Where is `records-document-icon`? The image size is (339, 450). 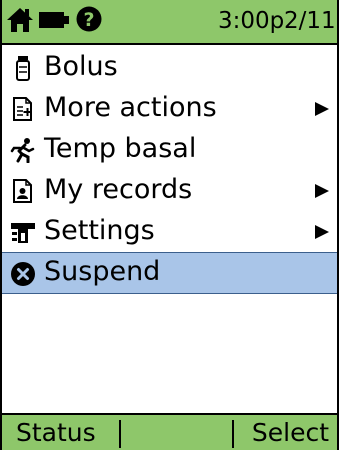
records-document-icon is located at coordinates (22, 191).